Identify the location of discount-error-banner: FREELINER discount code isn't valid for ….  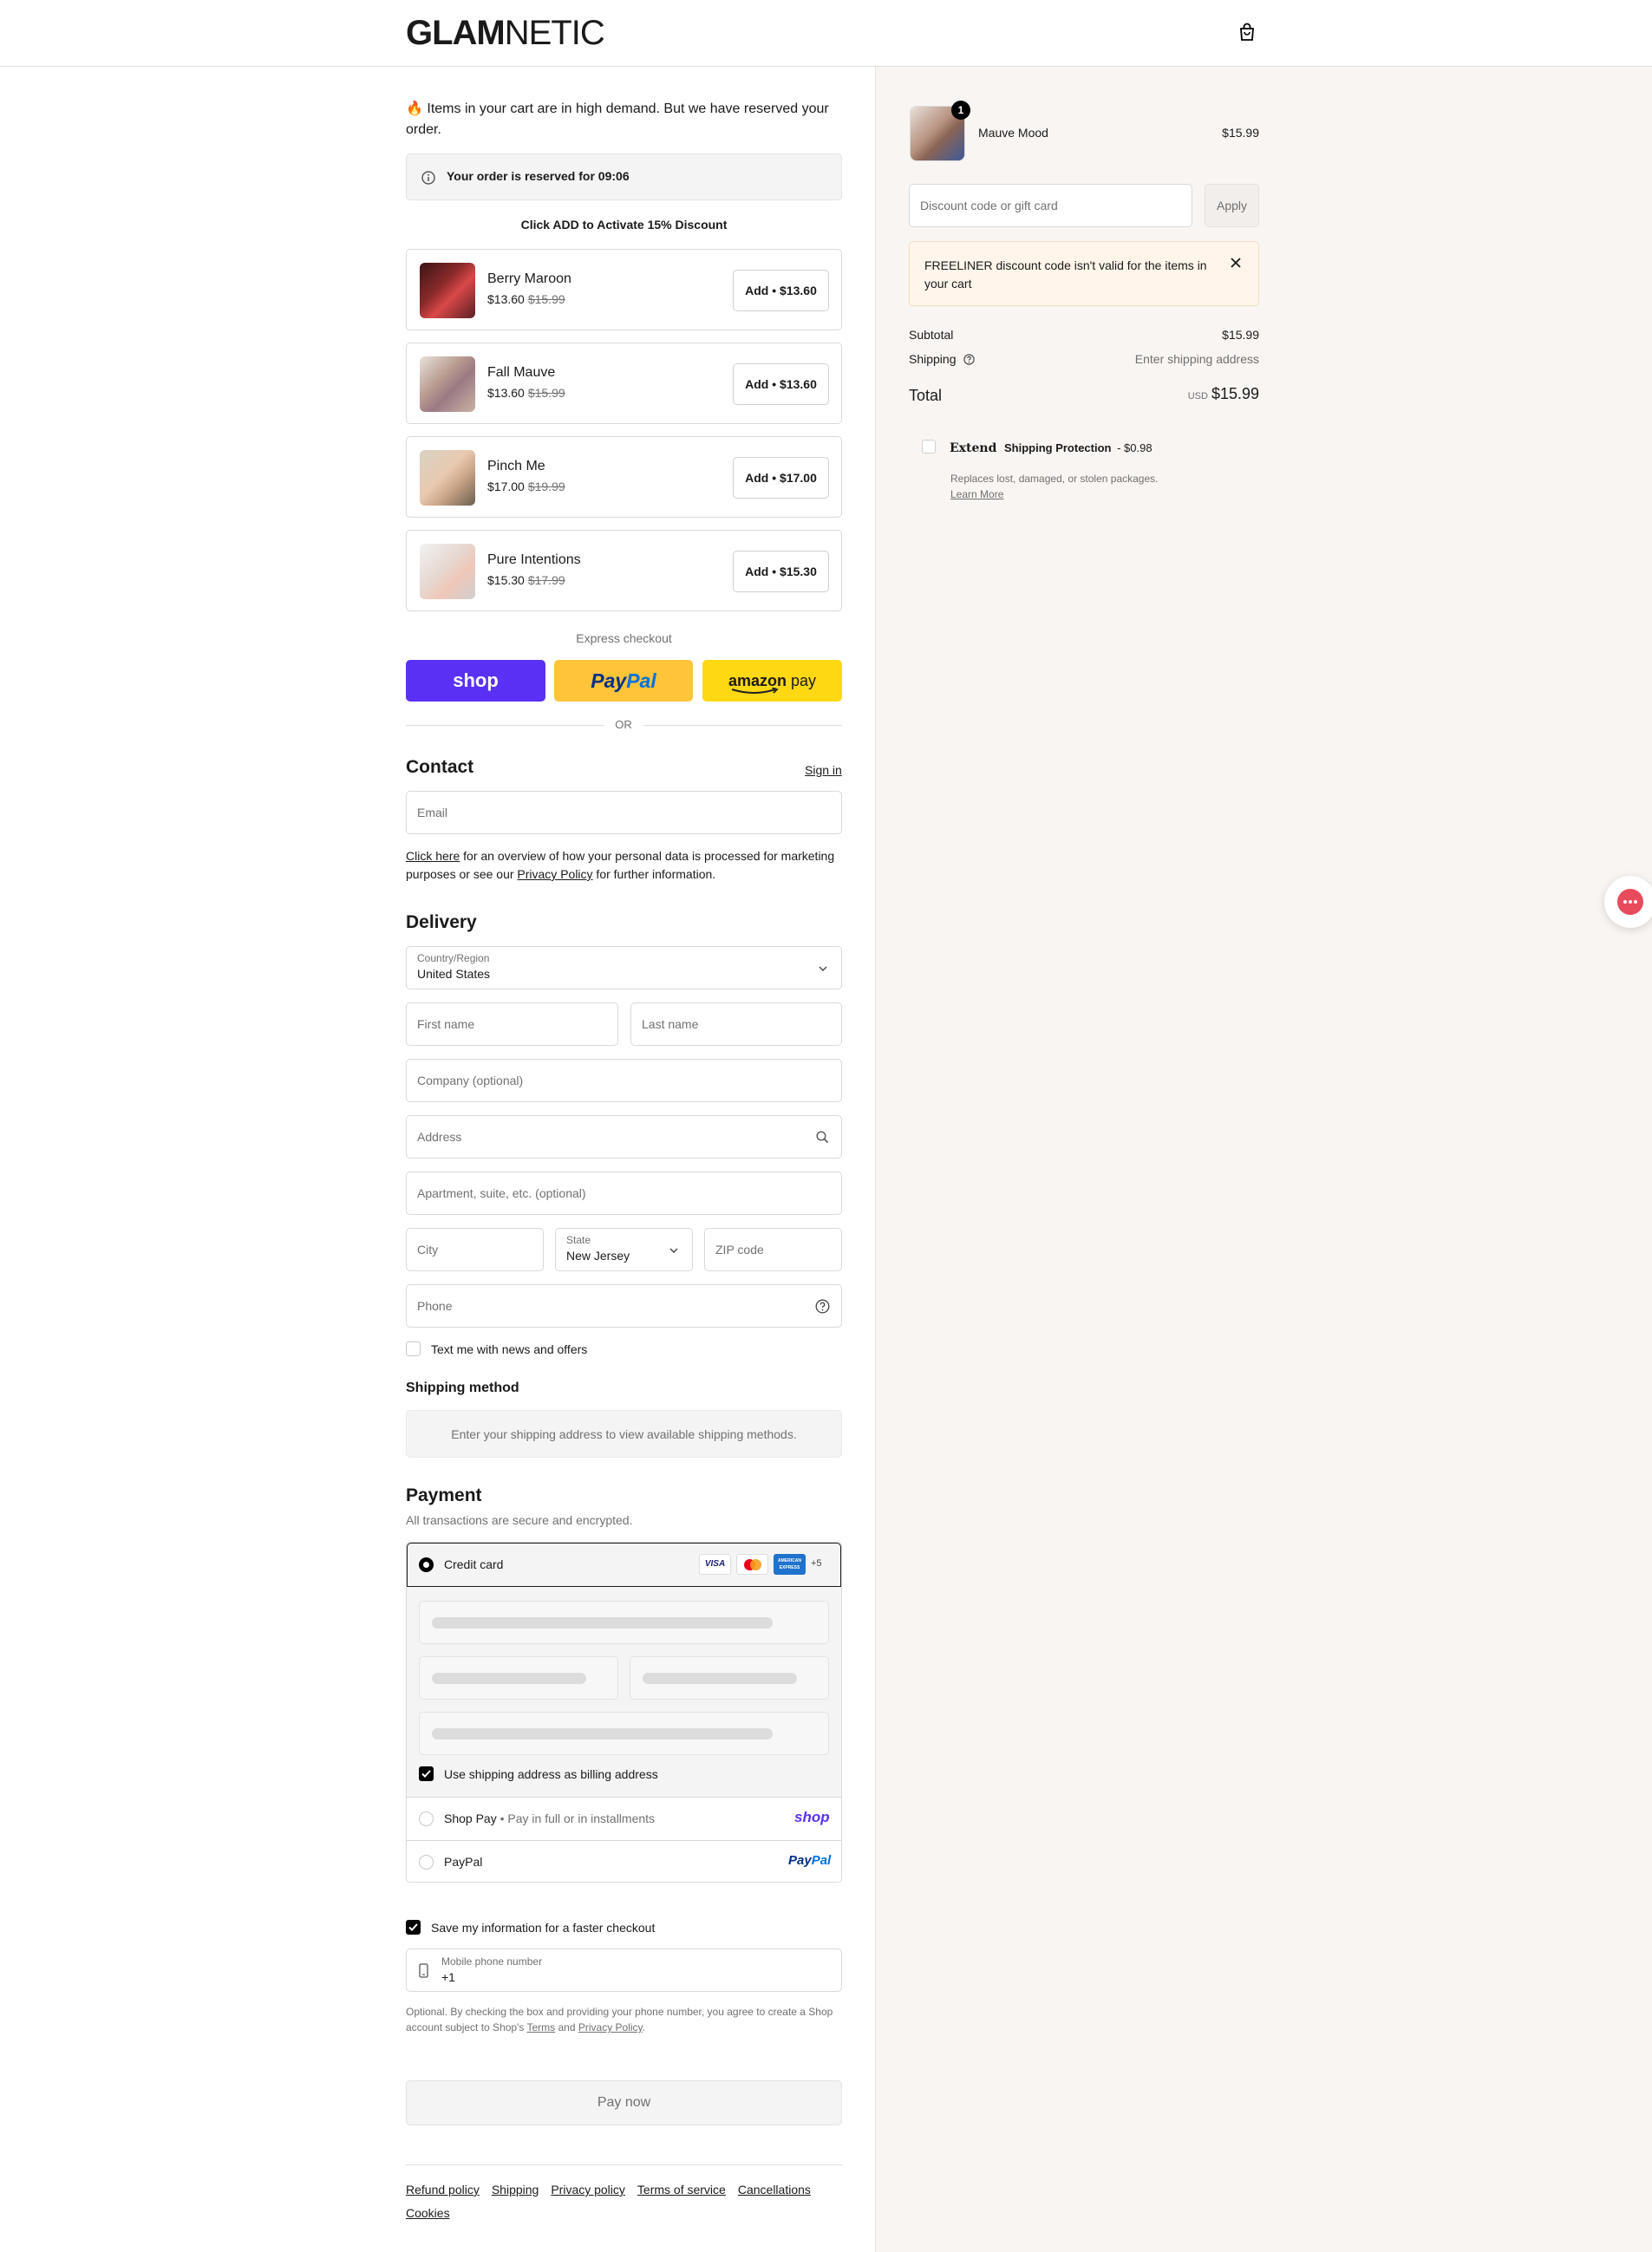
(1084, 273).